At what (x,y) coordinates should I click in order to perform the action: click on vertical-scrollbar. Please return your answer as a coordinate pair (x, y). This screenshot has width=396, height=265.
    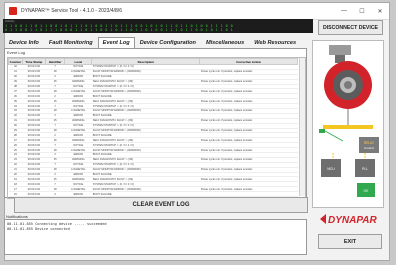
    Looking at the image, I should click on (302, 127).